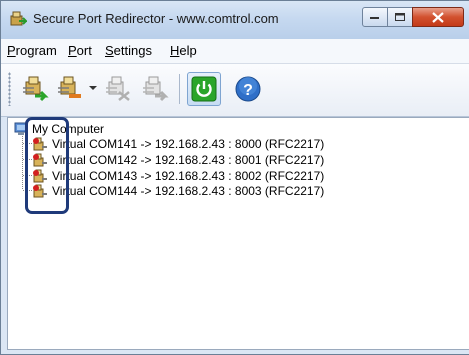 This screenshot has height=355, width=469. I want to click on toolbar-separator, so click(179, 89).